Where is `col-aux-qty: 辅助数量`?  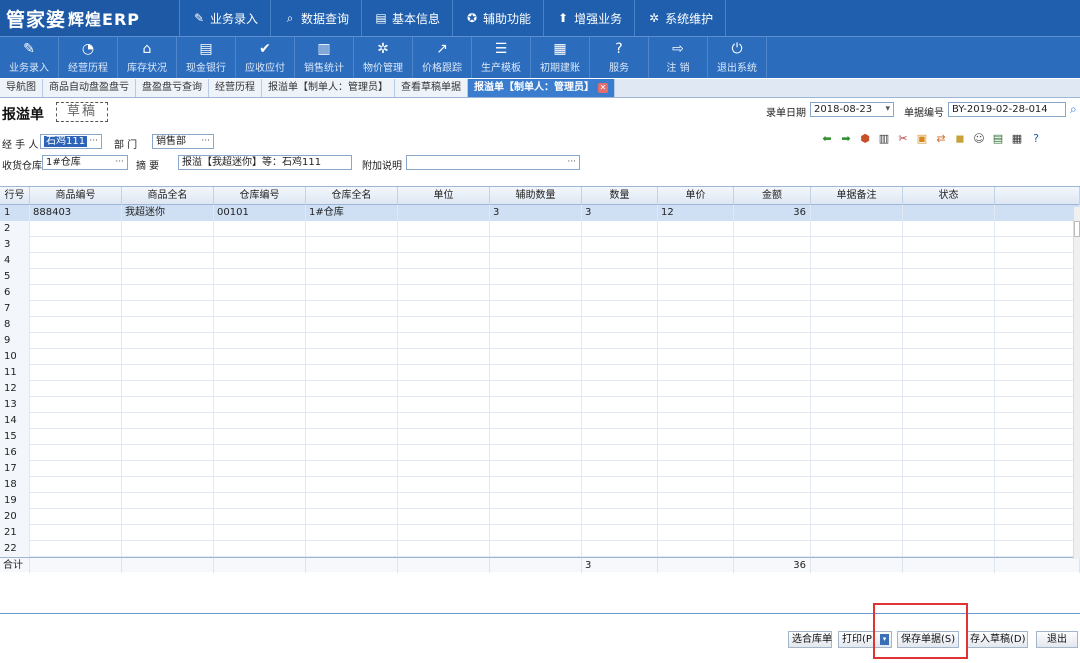 col-aux-qty: 辅助数量 is located at coordinates (536, 196).